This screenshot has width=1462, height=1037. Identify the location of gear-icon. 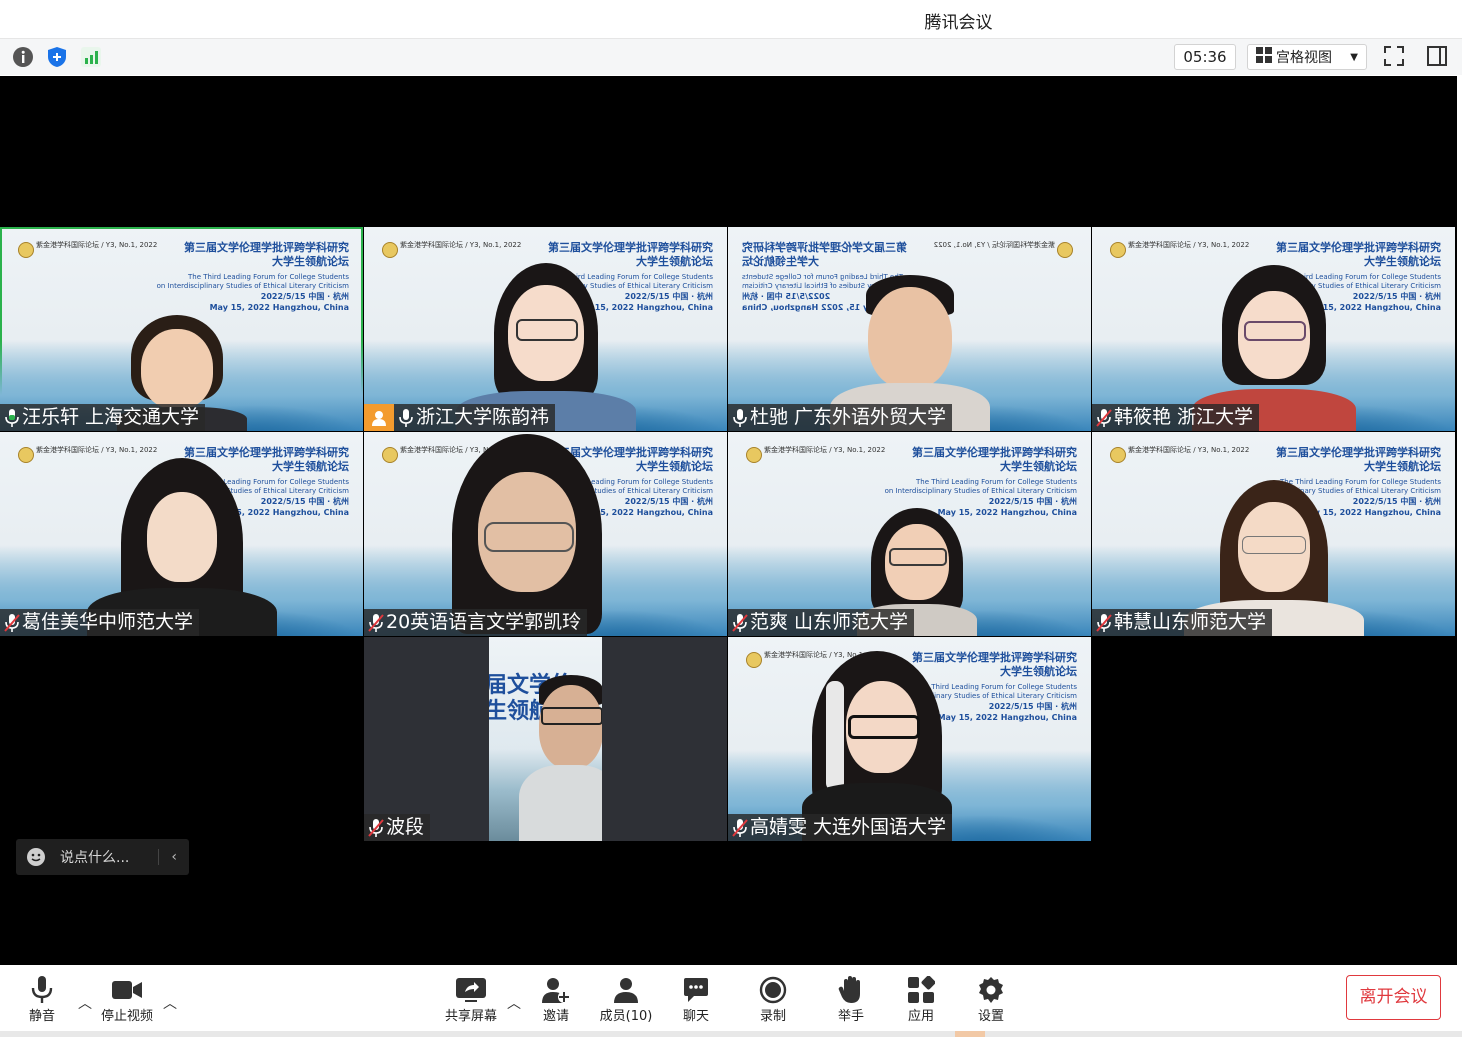
(991, 990).